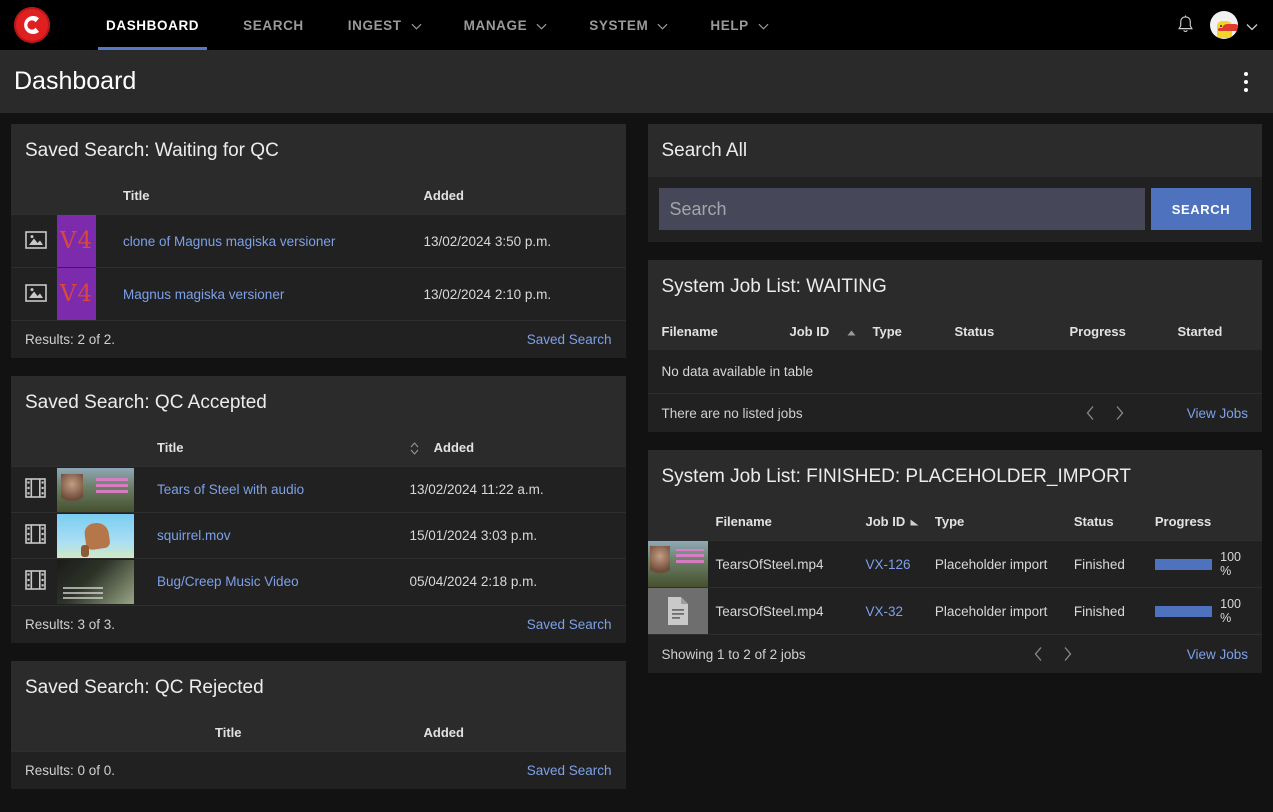 The width and height of the screenshot is (1273, 812). I want to click on search-button: SEARCH, so click(1201, 209).